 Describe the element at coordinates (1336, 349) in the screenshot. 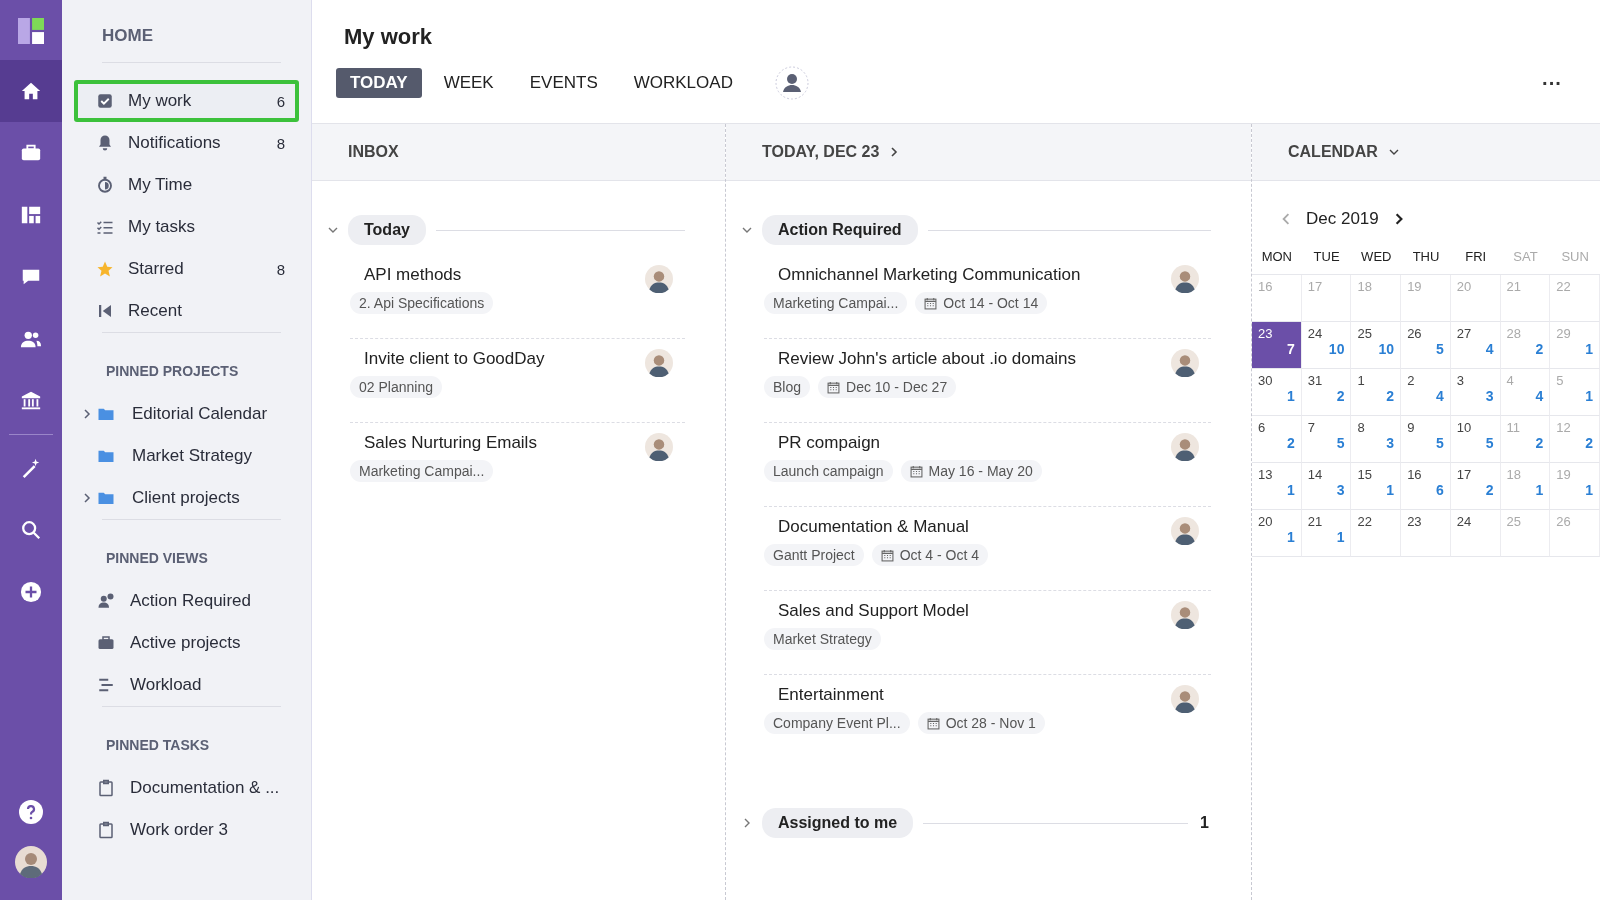

I see `task-count: 10` at that location.